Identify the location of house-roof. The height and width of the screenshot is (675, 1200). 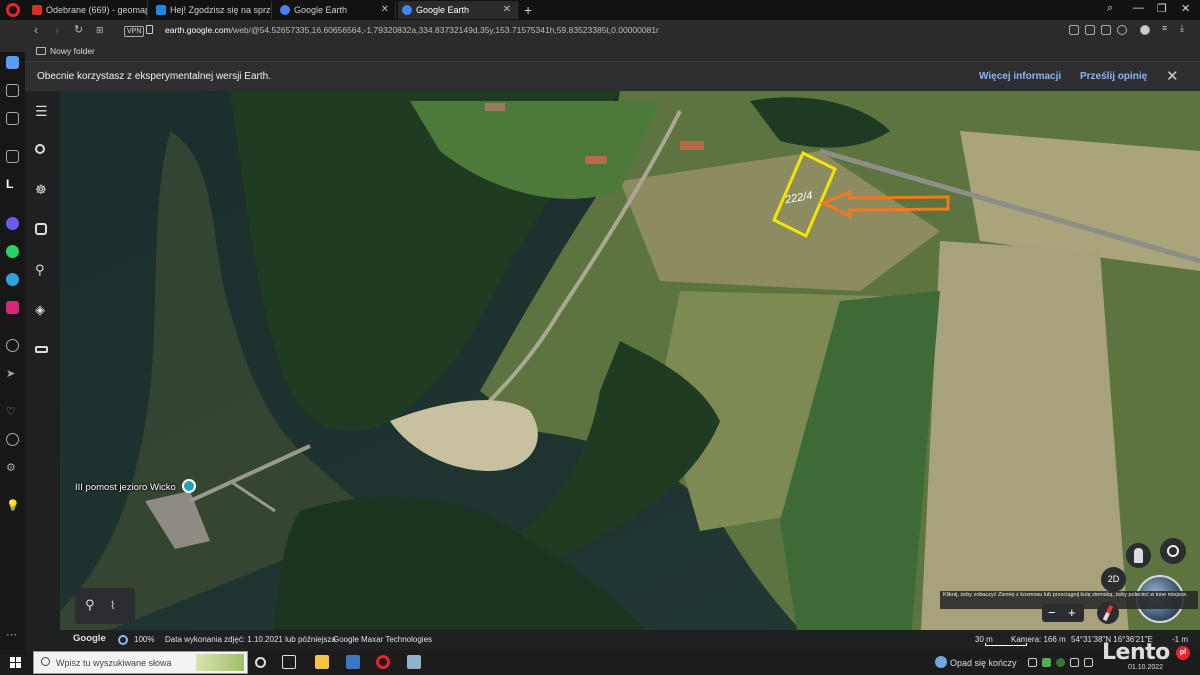
(596, 160).